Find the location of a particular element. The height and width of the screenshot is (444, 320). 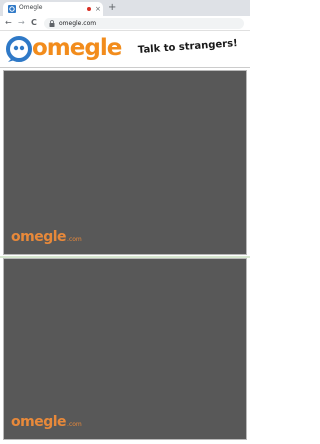

omegle-logo-icon is located at coordinates (19, 49).